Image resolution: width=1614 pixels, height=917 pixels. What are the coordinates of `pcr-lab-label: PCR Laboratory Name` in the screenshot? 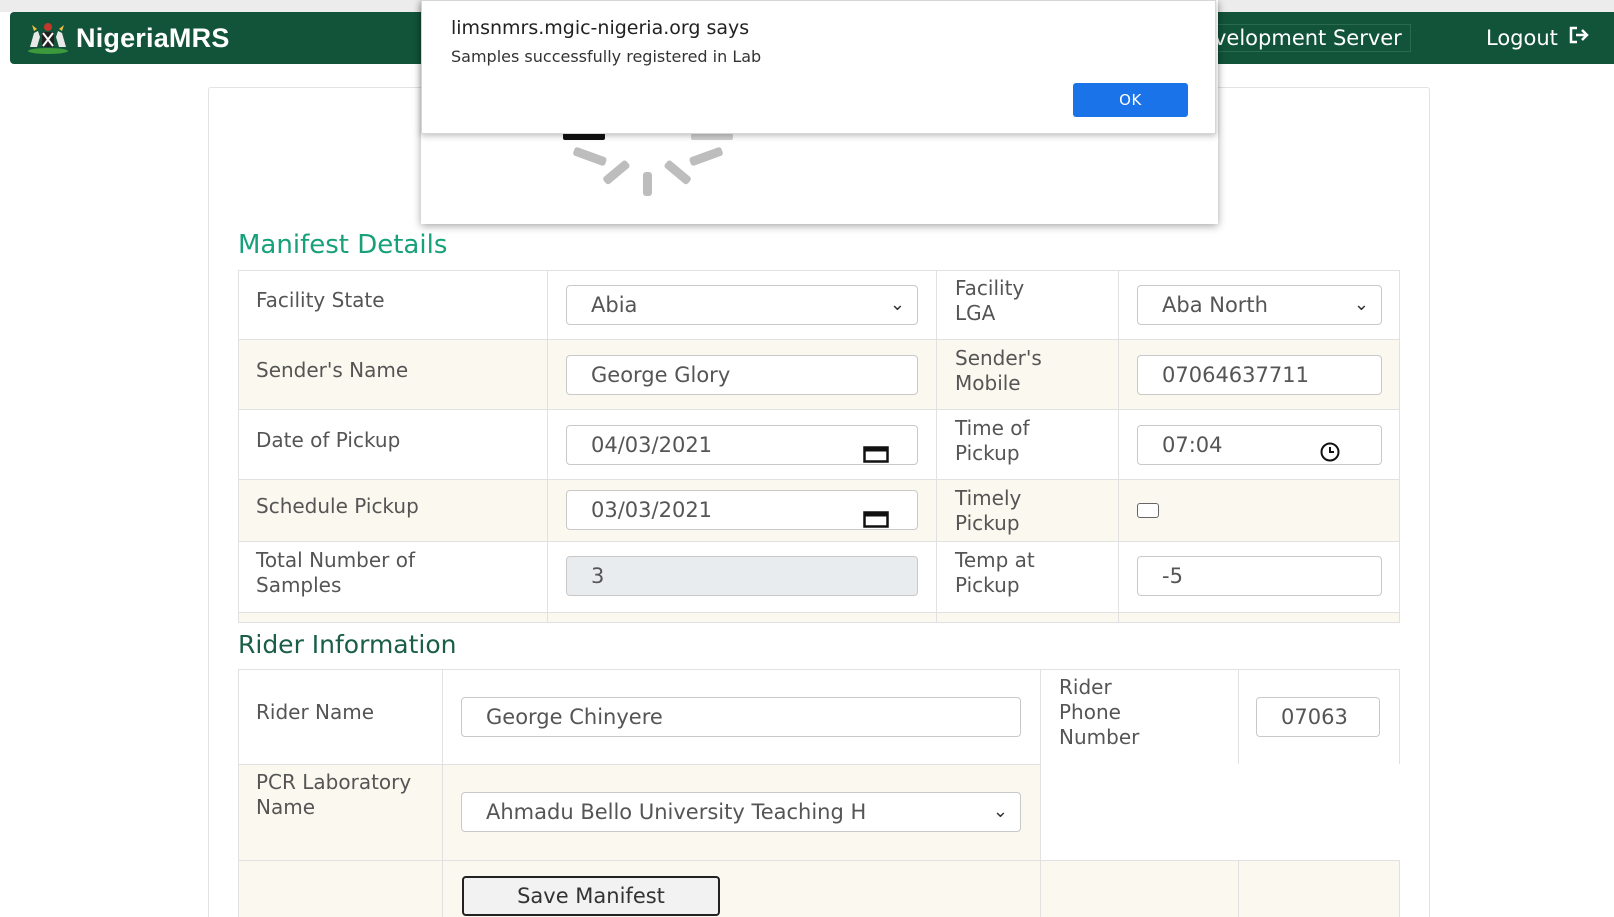 It's located at (334, 794).